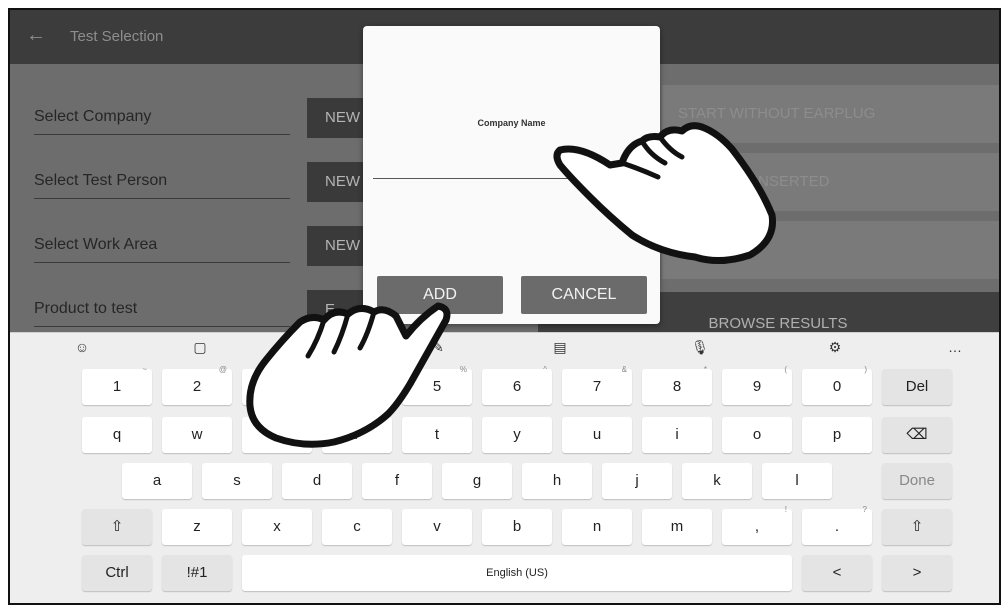 The height and width of the screenshot is (607, 1003). Describe the element at coordinates (82, 347) in the screenshot. I see `emoji-icon: ☺` at that location.